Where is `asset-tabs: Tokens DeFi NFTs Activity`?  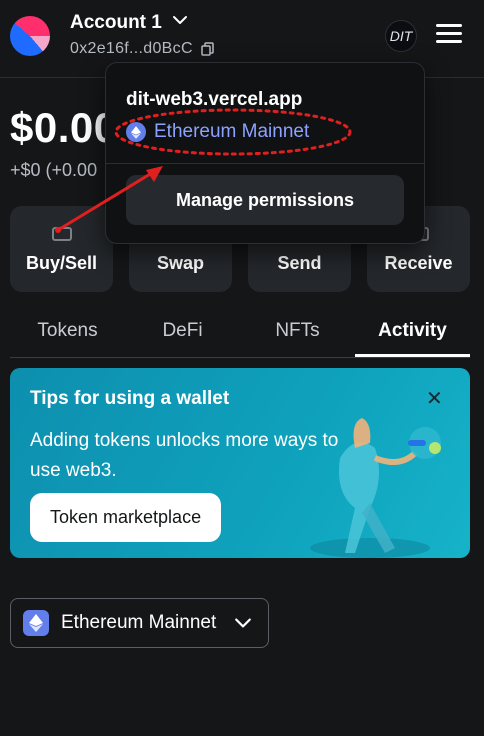
asset-tabs: Tokens DeFi NFTs Activity is located at coordinates (240, 334).